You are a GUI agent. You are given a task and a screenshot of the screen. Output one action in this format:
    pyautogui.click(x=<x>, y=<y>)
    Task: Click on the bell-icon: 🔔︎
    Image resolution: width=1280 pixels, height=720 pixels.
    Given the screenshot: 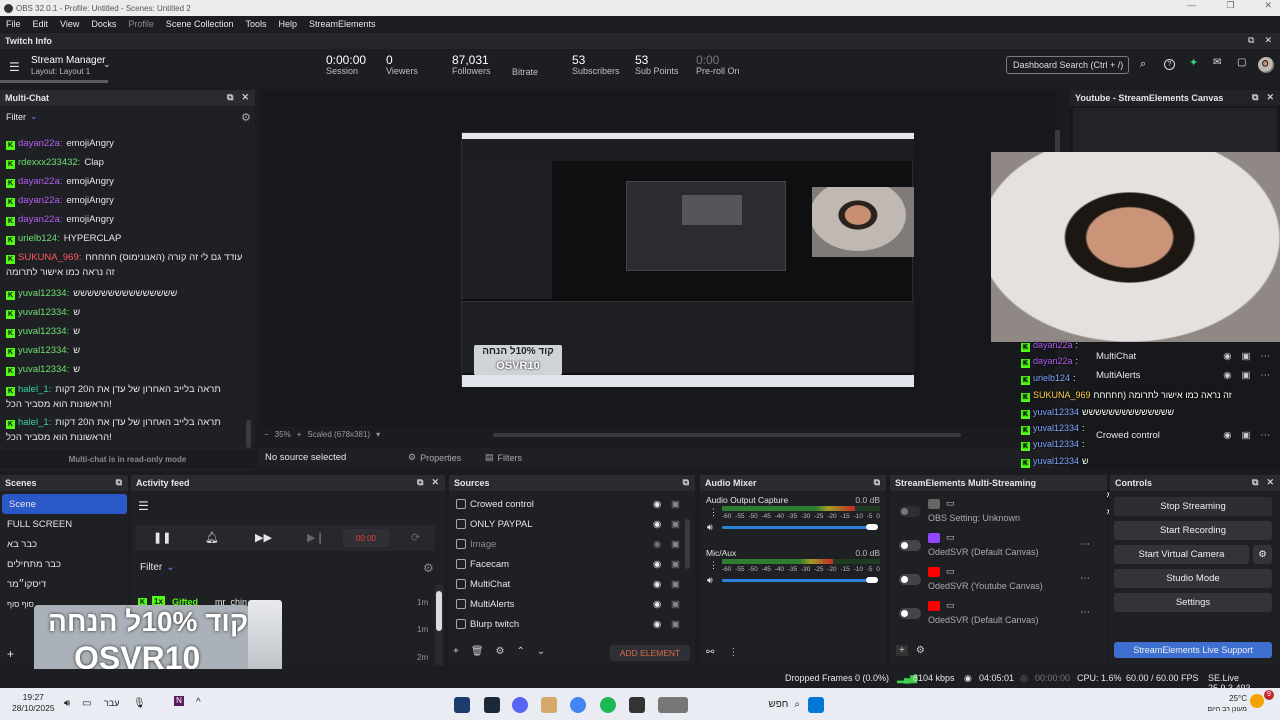 What is the action you would take?
    pyautogui.click(x=212, y=537)
    